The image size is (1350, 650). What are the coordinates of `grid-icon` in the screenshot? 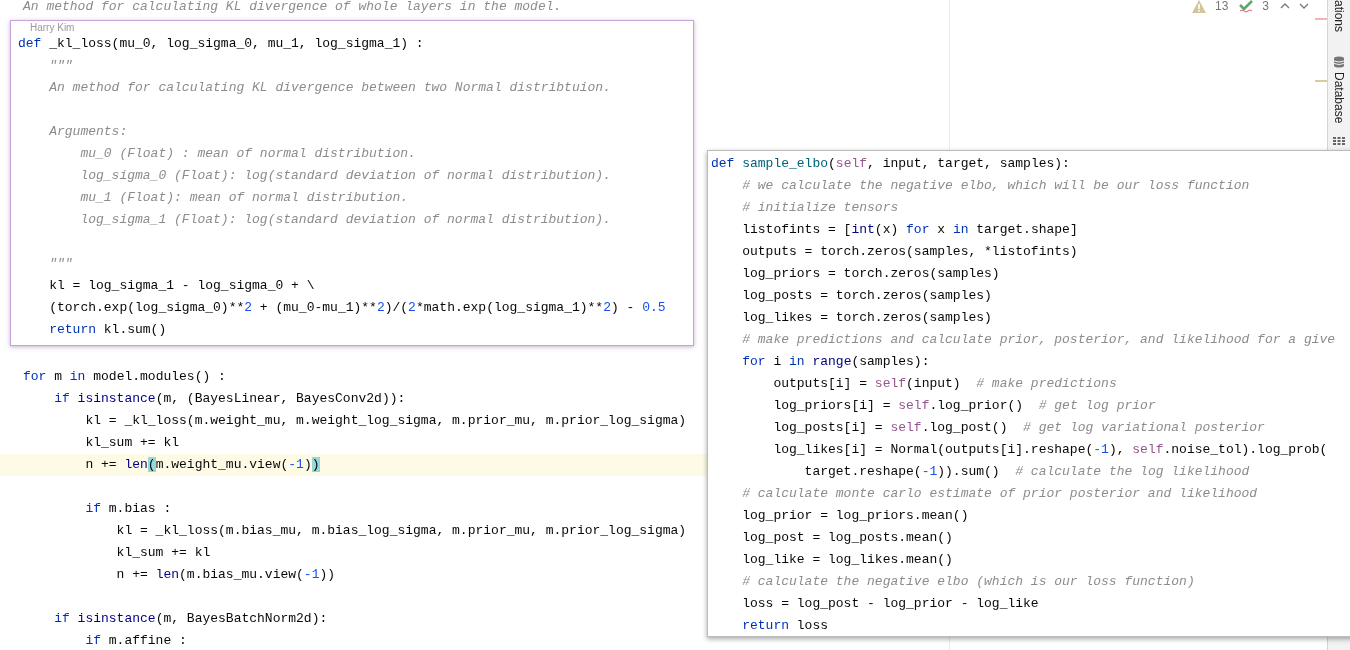 It's located at (1339, 141).